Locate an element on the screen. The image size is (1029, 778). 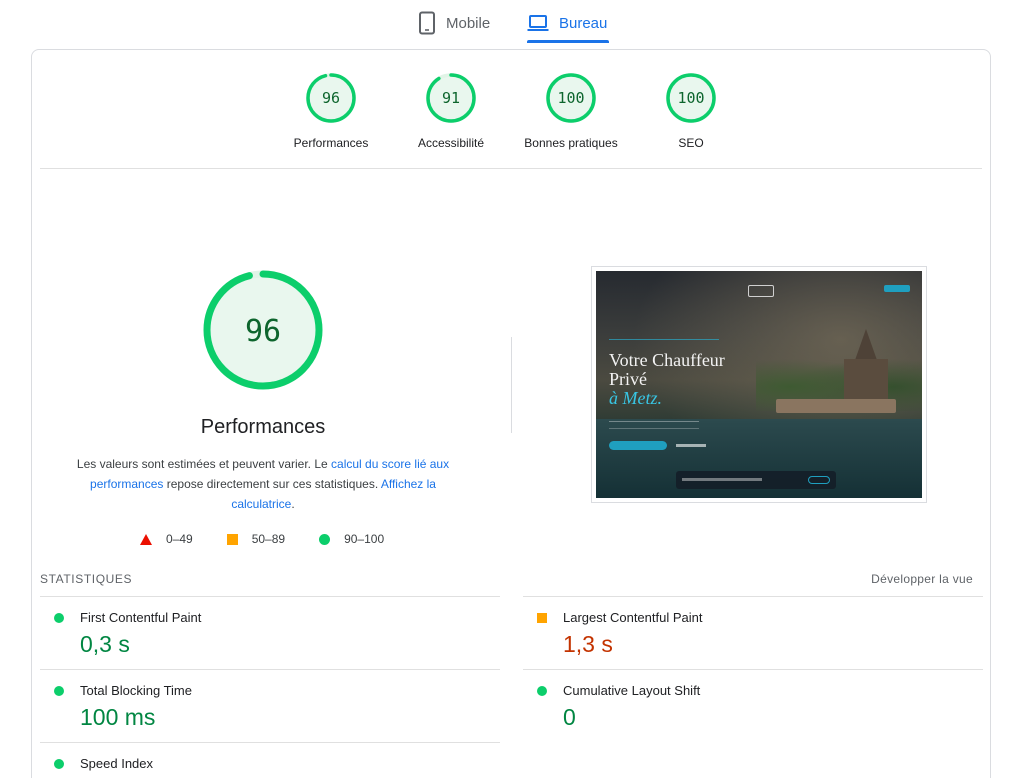
metric-speed-index: Speed Index is located at coordinates (270, 760).